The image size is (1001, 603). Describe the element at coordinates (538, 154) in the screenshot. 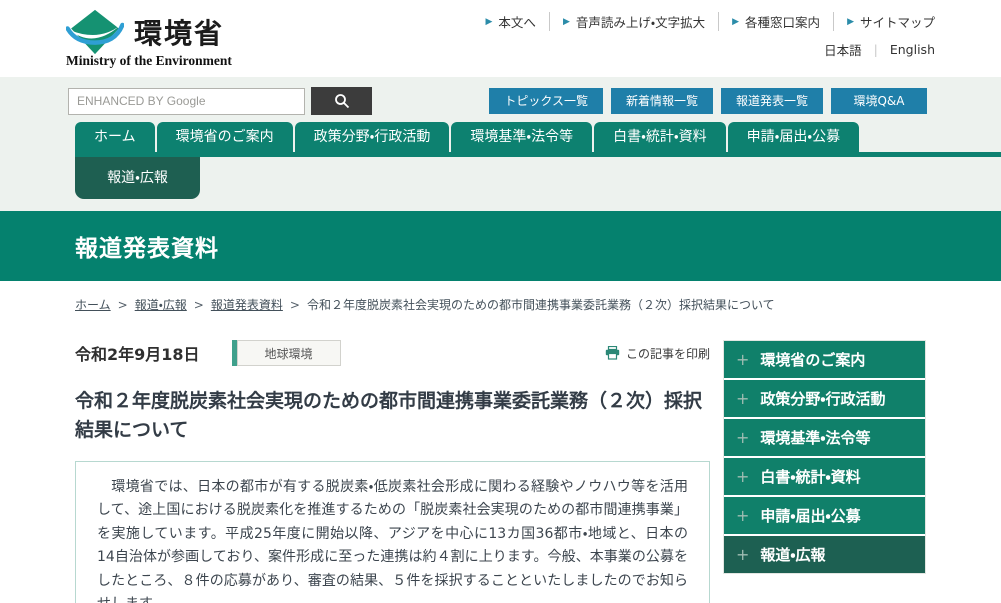

I see `nav-underline-bar` at that location.